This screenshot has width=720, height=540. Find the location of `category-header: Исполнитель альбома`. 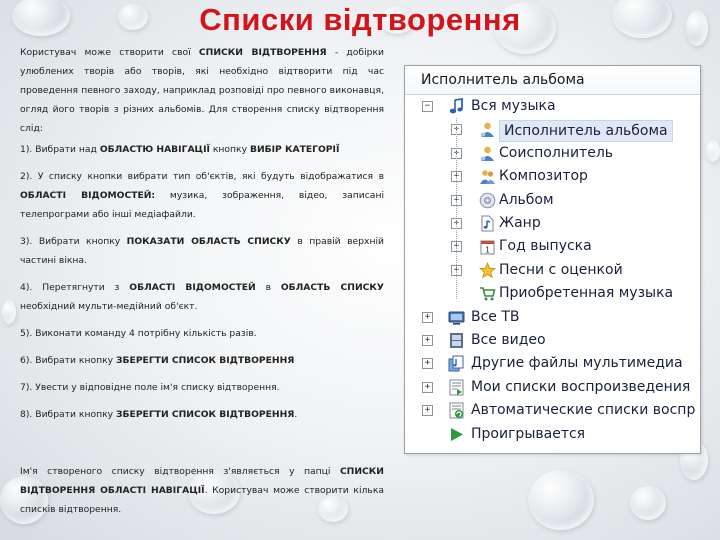

category-header: Исполнитель альбома is located at coordinates (552, 80).